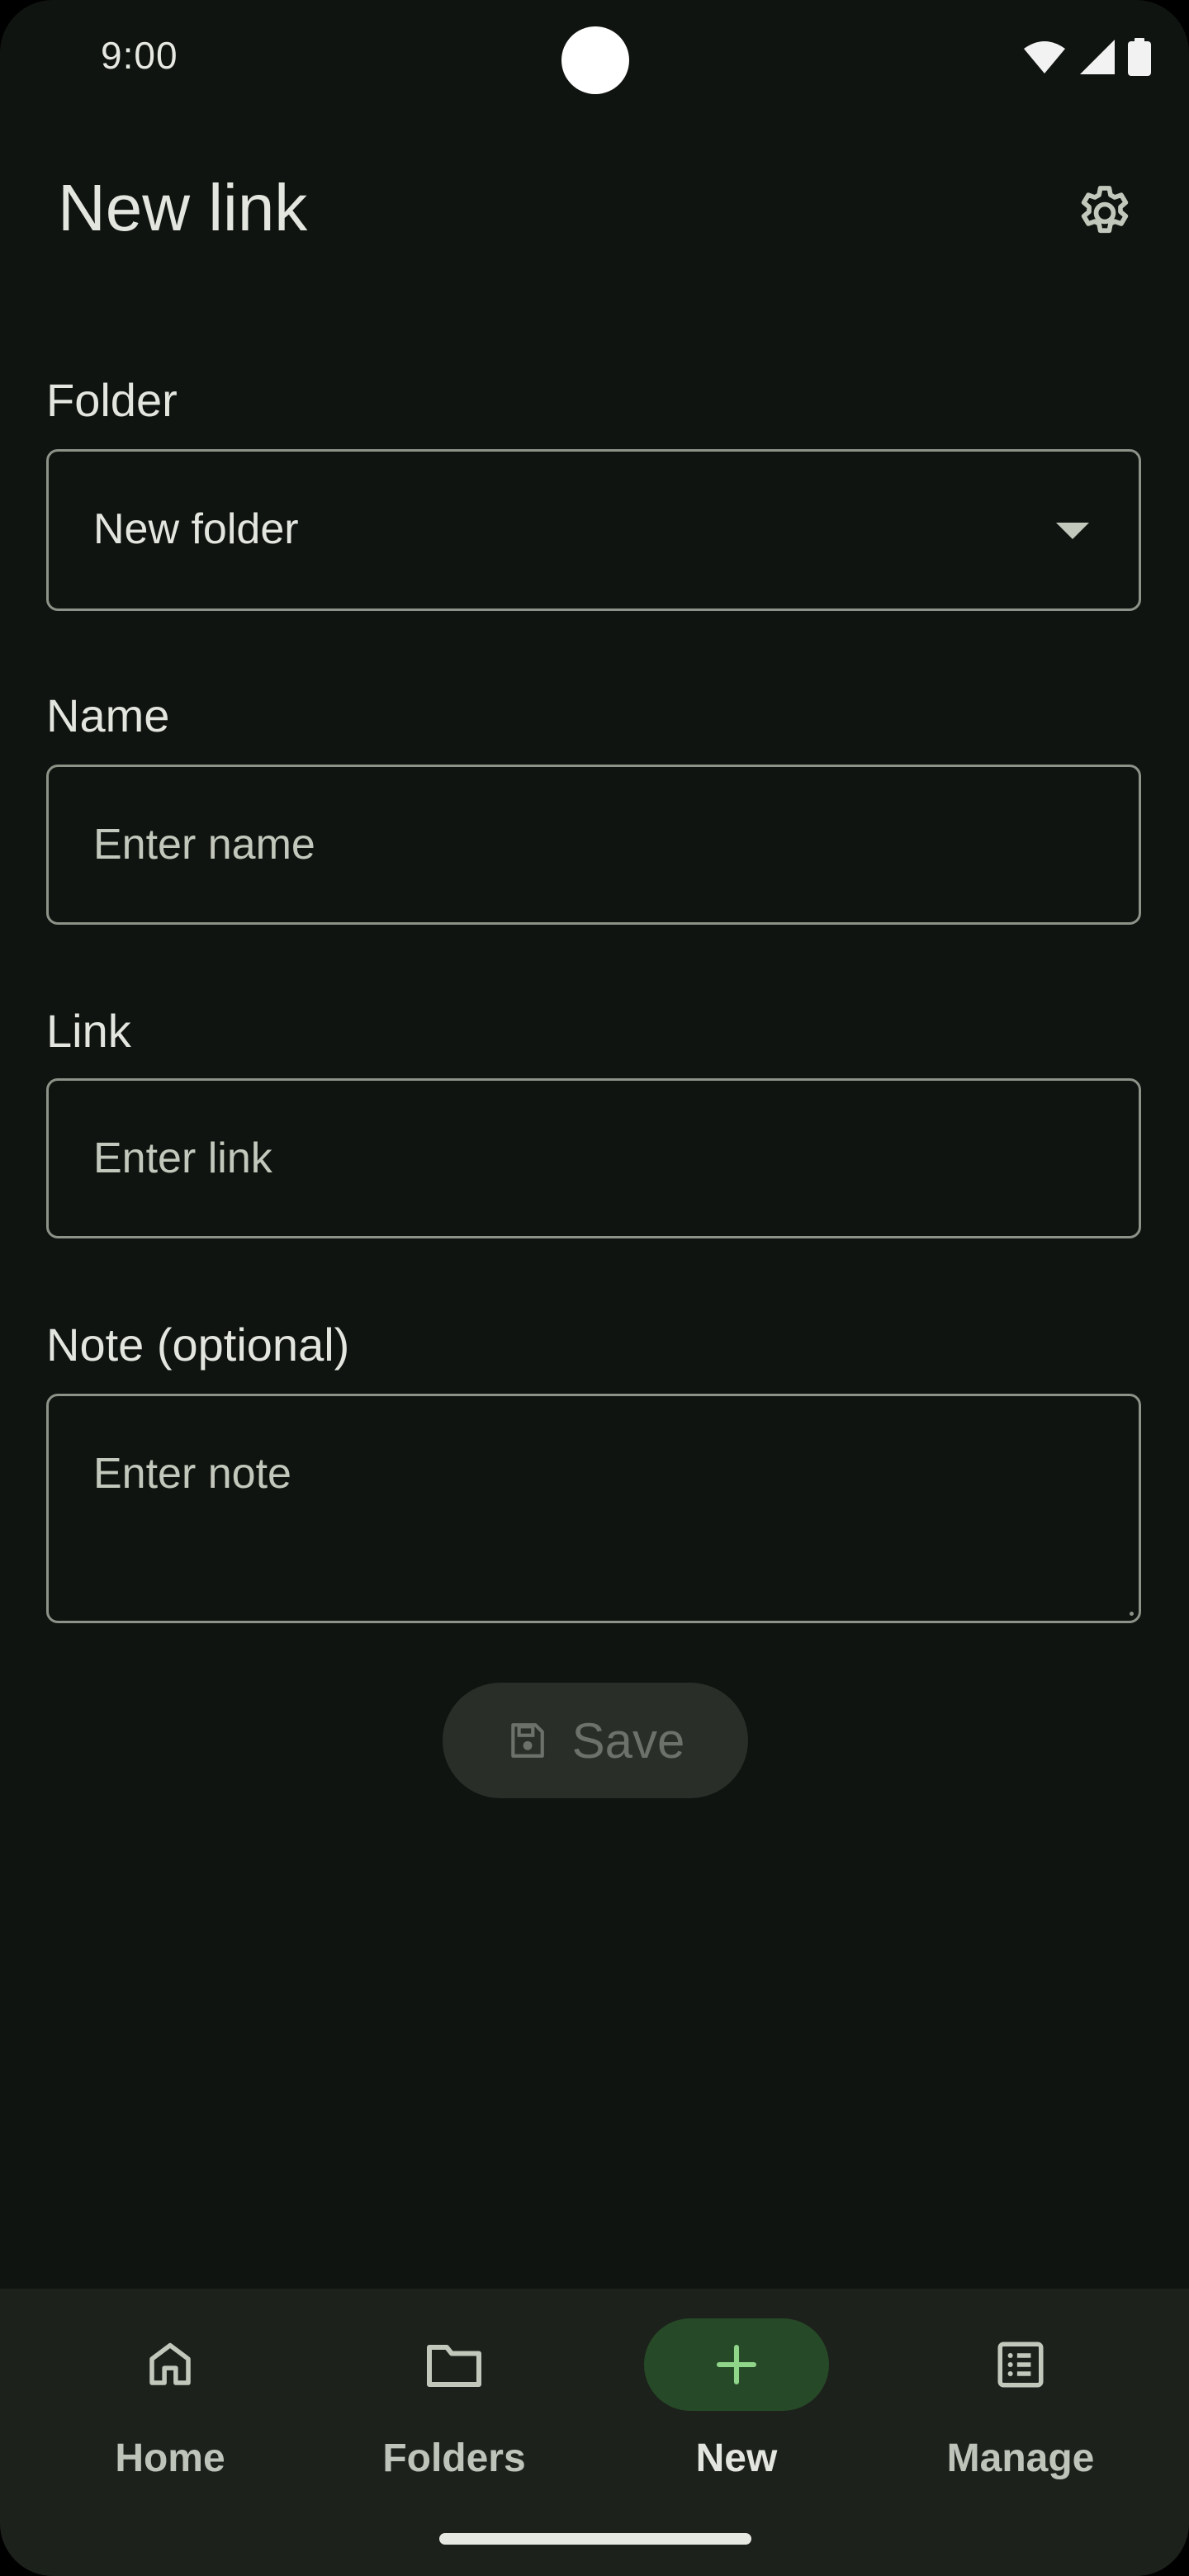 This screenshot has width=1189, height=2576. I want to click on link-input: Enter link, so click(593, 1158).